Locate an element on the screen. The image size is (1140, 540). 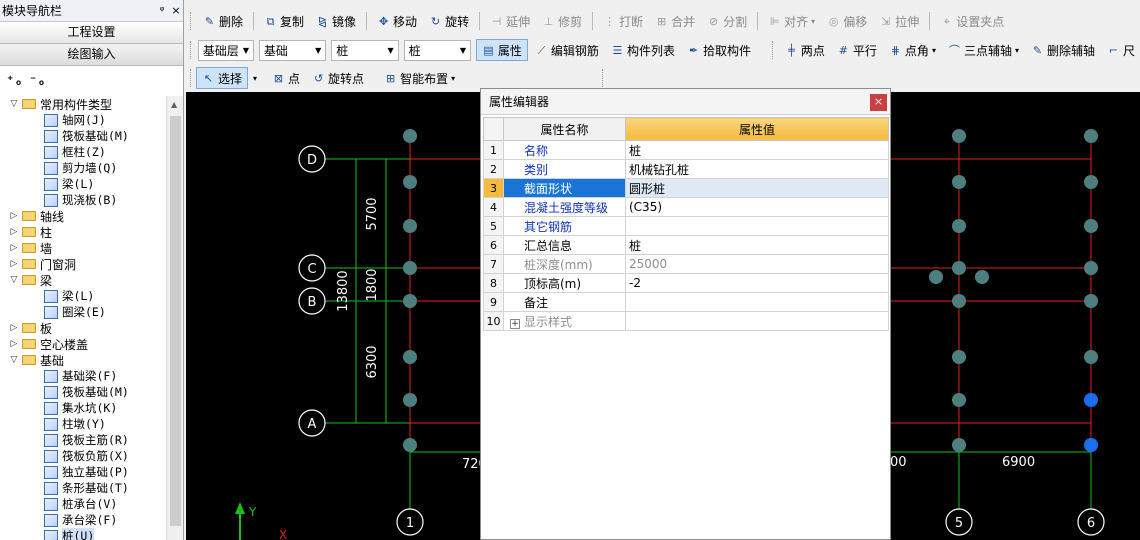
tree-item: 集水坑(K) is located at coordinates (83, 408).